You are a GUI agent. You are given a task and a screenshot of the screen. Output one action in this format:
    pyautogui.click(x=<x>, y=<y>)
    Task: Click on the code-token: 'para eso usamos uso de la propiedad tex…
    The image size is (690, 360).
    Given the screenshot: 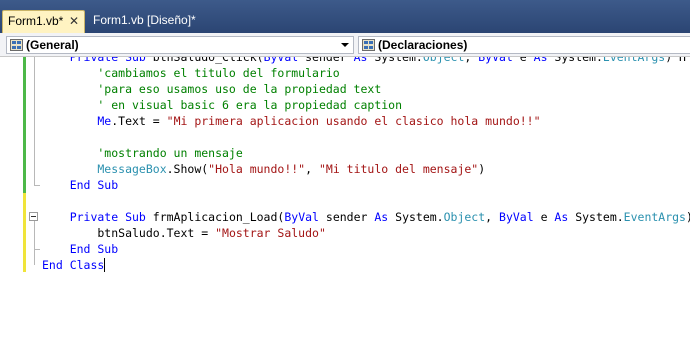 What is the action you would take?
    pyautogui.click(x=212, y=89)
    